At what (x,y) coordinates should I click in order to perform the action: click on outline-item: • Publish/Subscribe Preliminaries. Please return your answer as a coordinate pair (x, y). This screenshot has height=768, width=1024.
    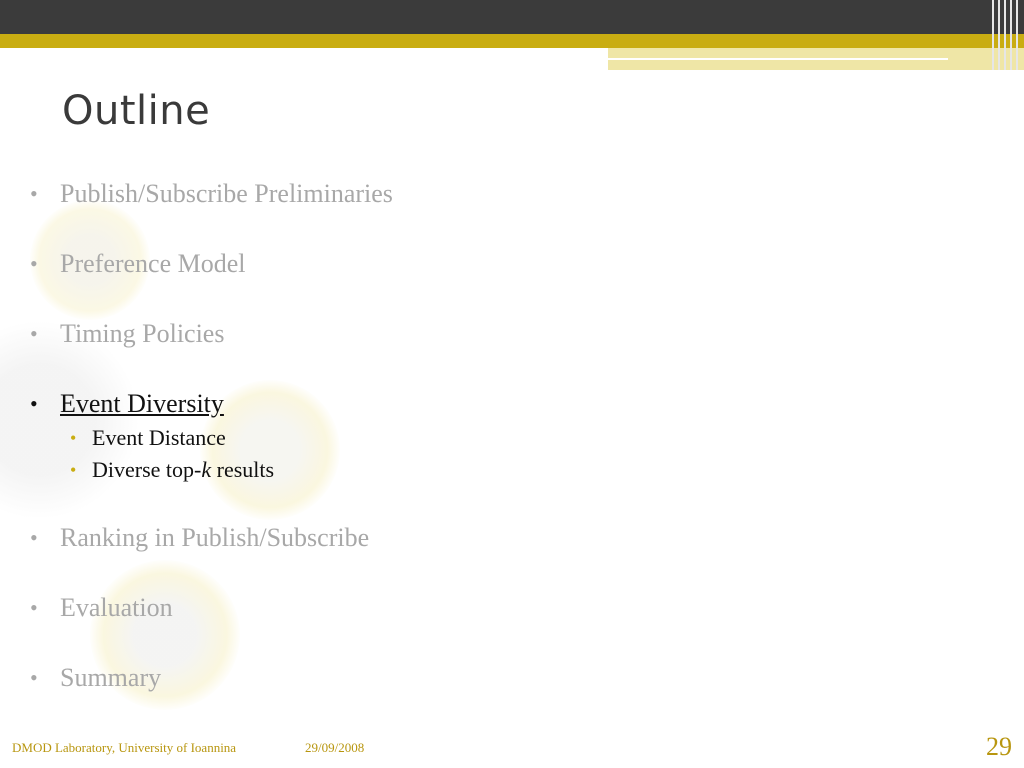
    Looking at the image, I should click on (380, 194).